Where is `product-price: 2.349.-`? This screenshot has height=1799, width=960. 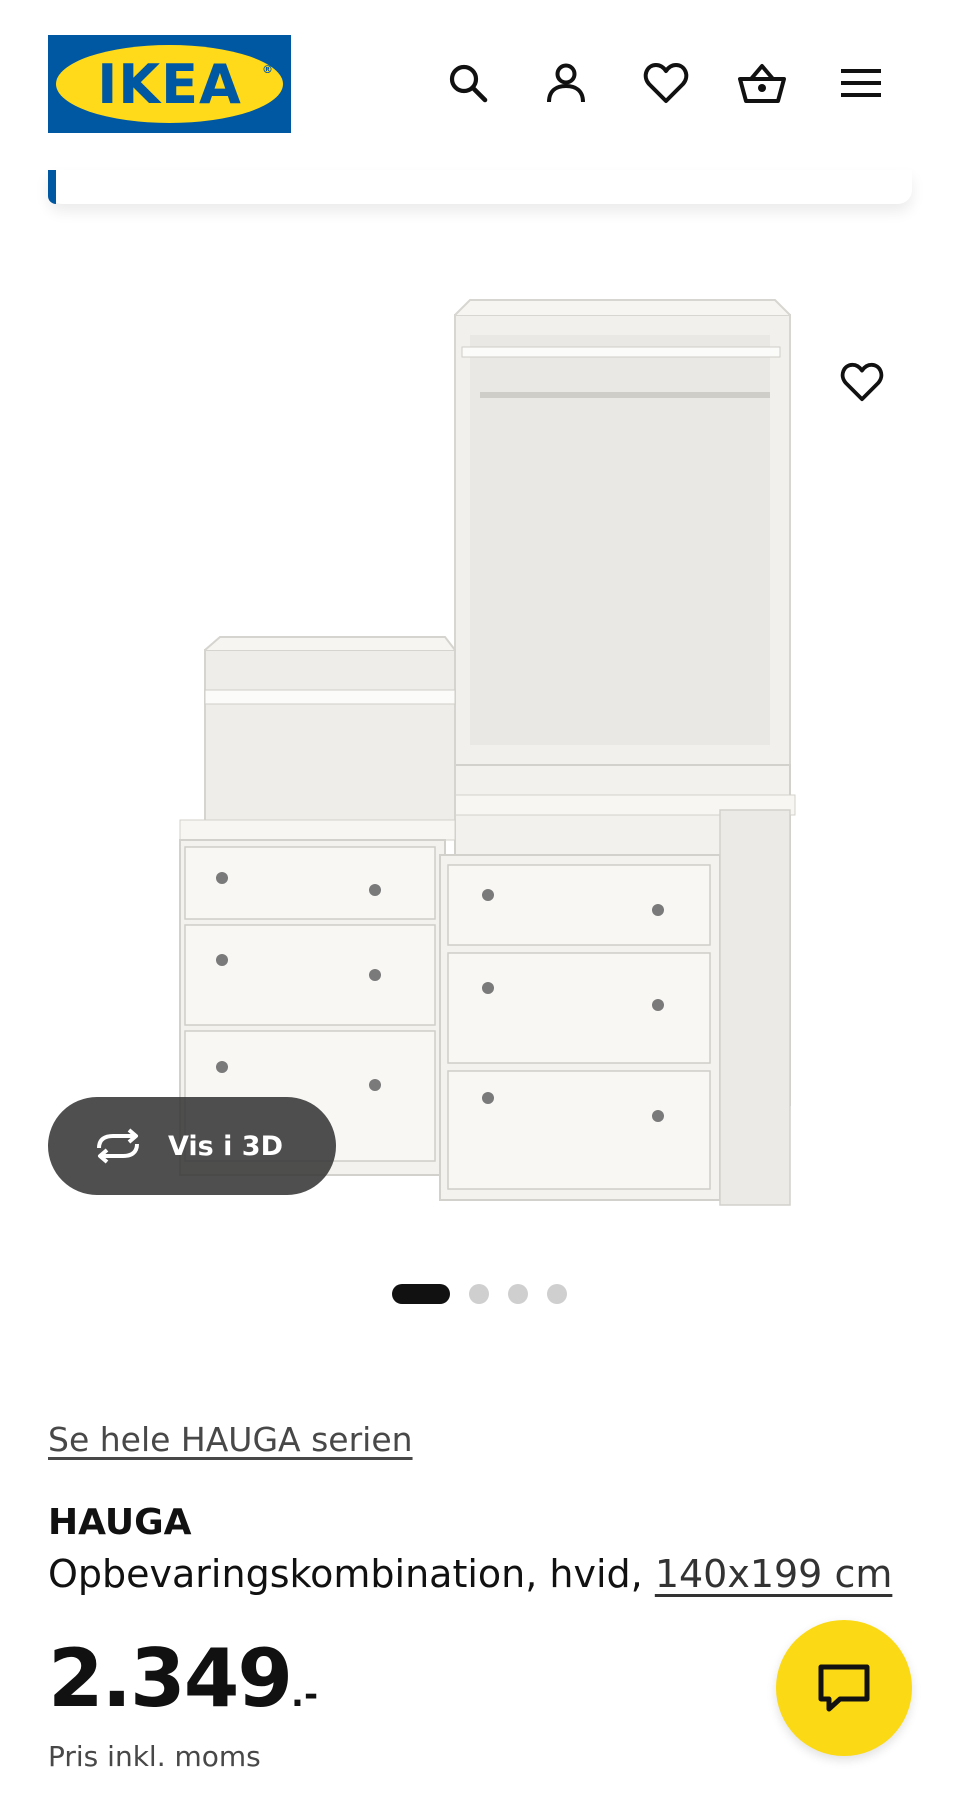 product-price: 2.349.- is located at coordinates (183, 1678).